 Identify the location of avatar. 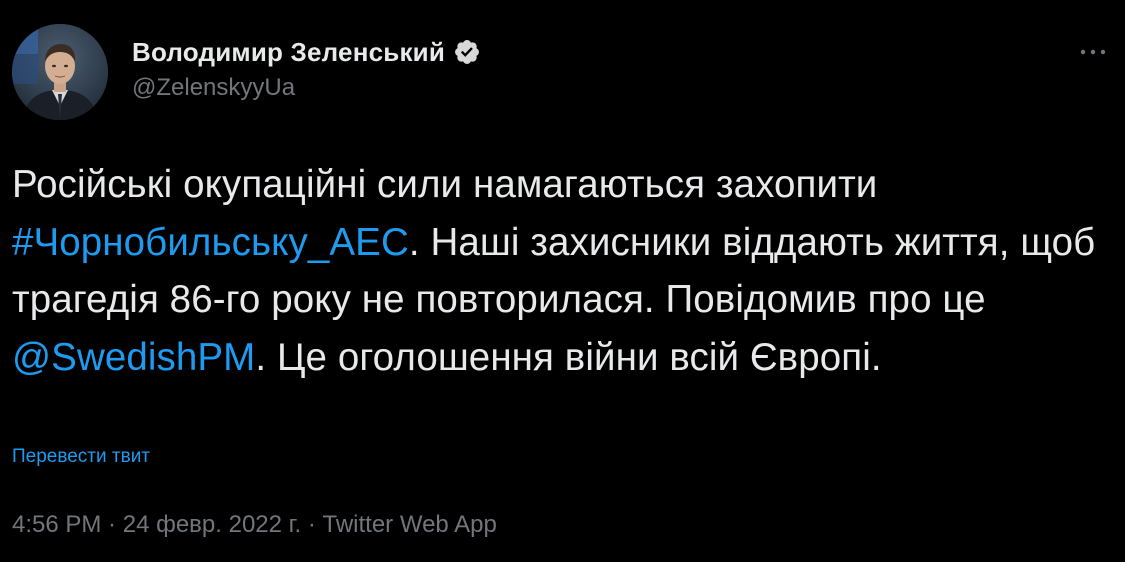
(60, 72).